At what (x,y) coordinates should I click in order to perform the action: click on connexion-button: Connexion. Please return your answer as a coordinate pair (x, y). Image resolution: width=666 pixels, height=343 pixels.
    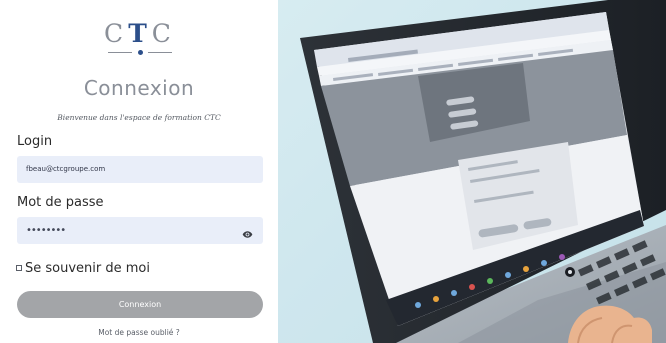
    Looking at the image, I should click on (140, 304).